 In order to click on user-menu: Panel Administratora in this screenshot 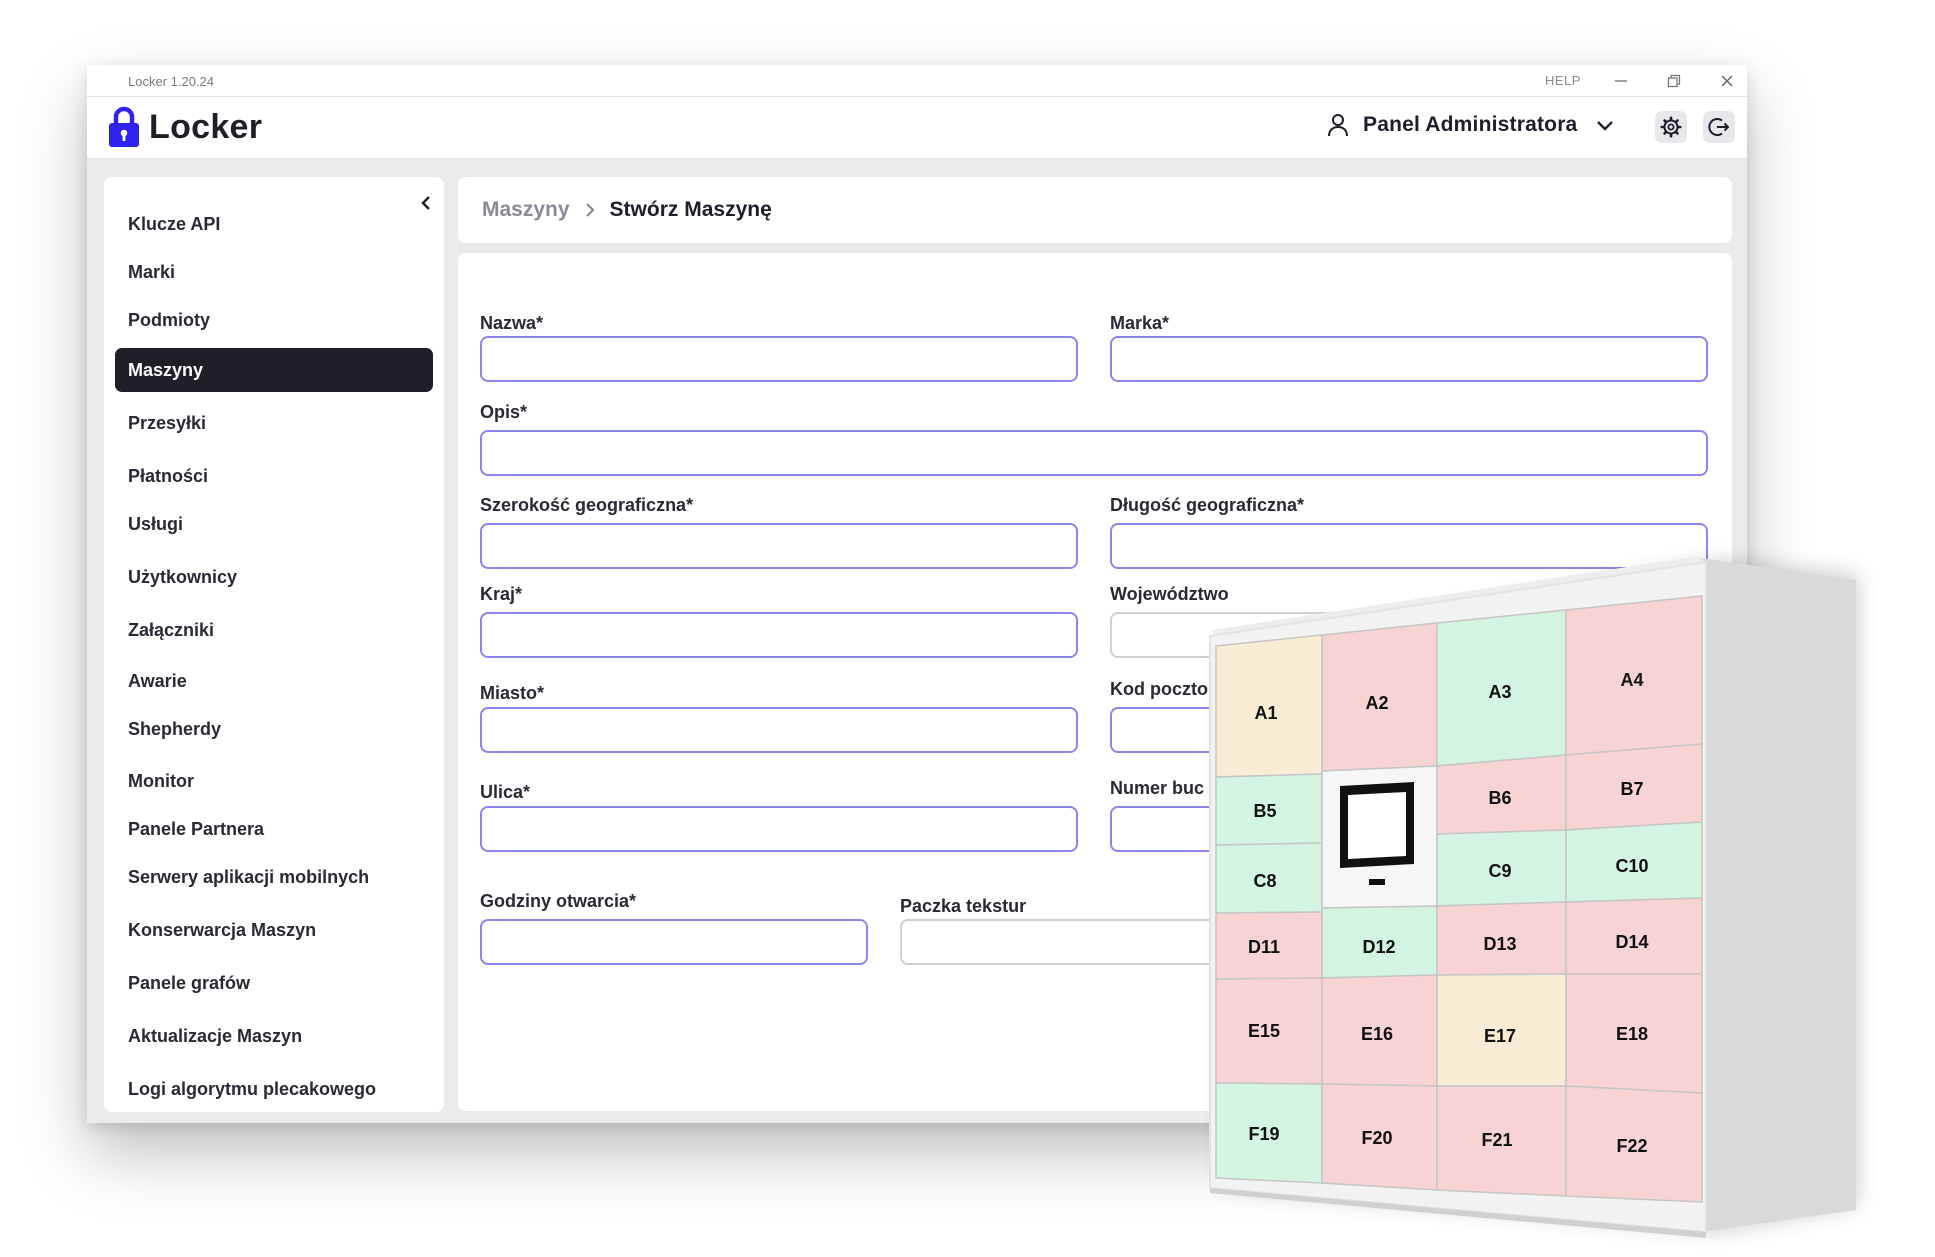, I will do `click(1471, 125)`.